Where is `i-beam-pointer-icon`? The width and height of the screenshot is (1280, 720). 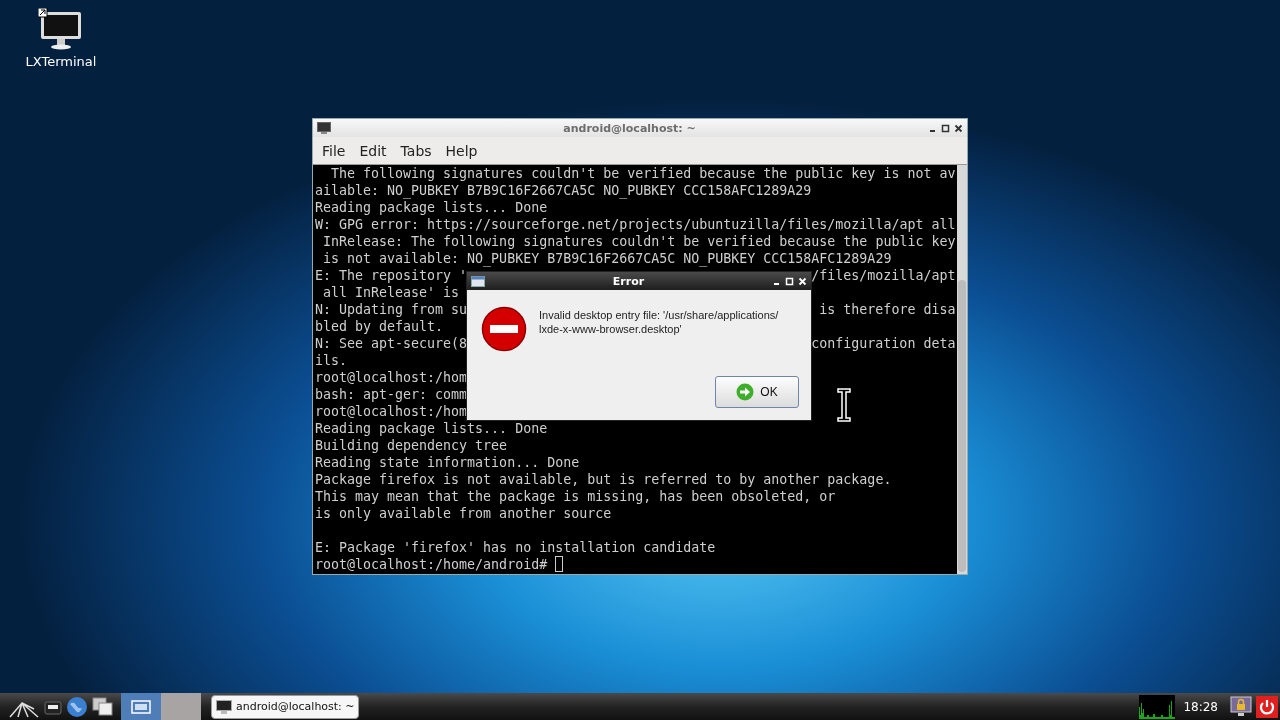
i-beam-pointer-icon is located at coordinates (844, 405).